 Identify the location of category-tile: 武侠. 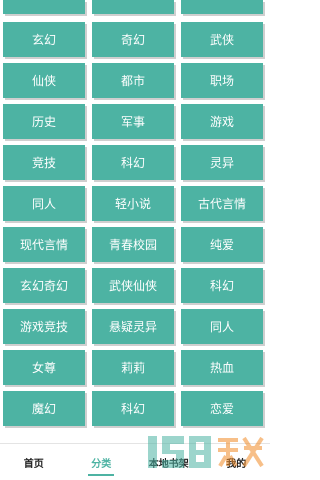
(222, 39).